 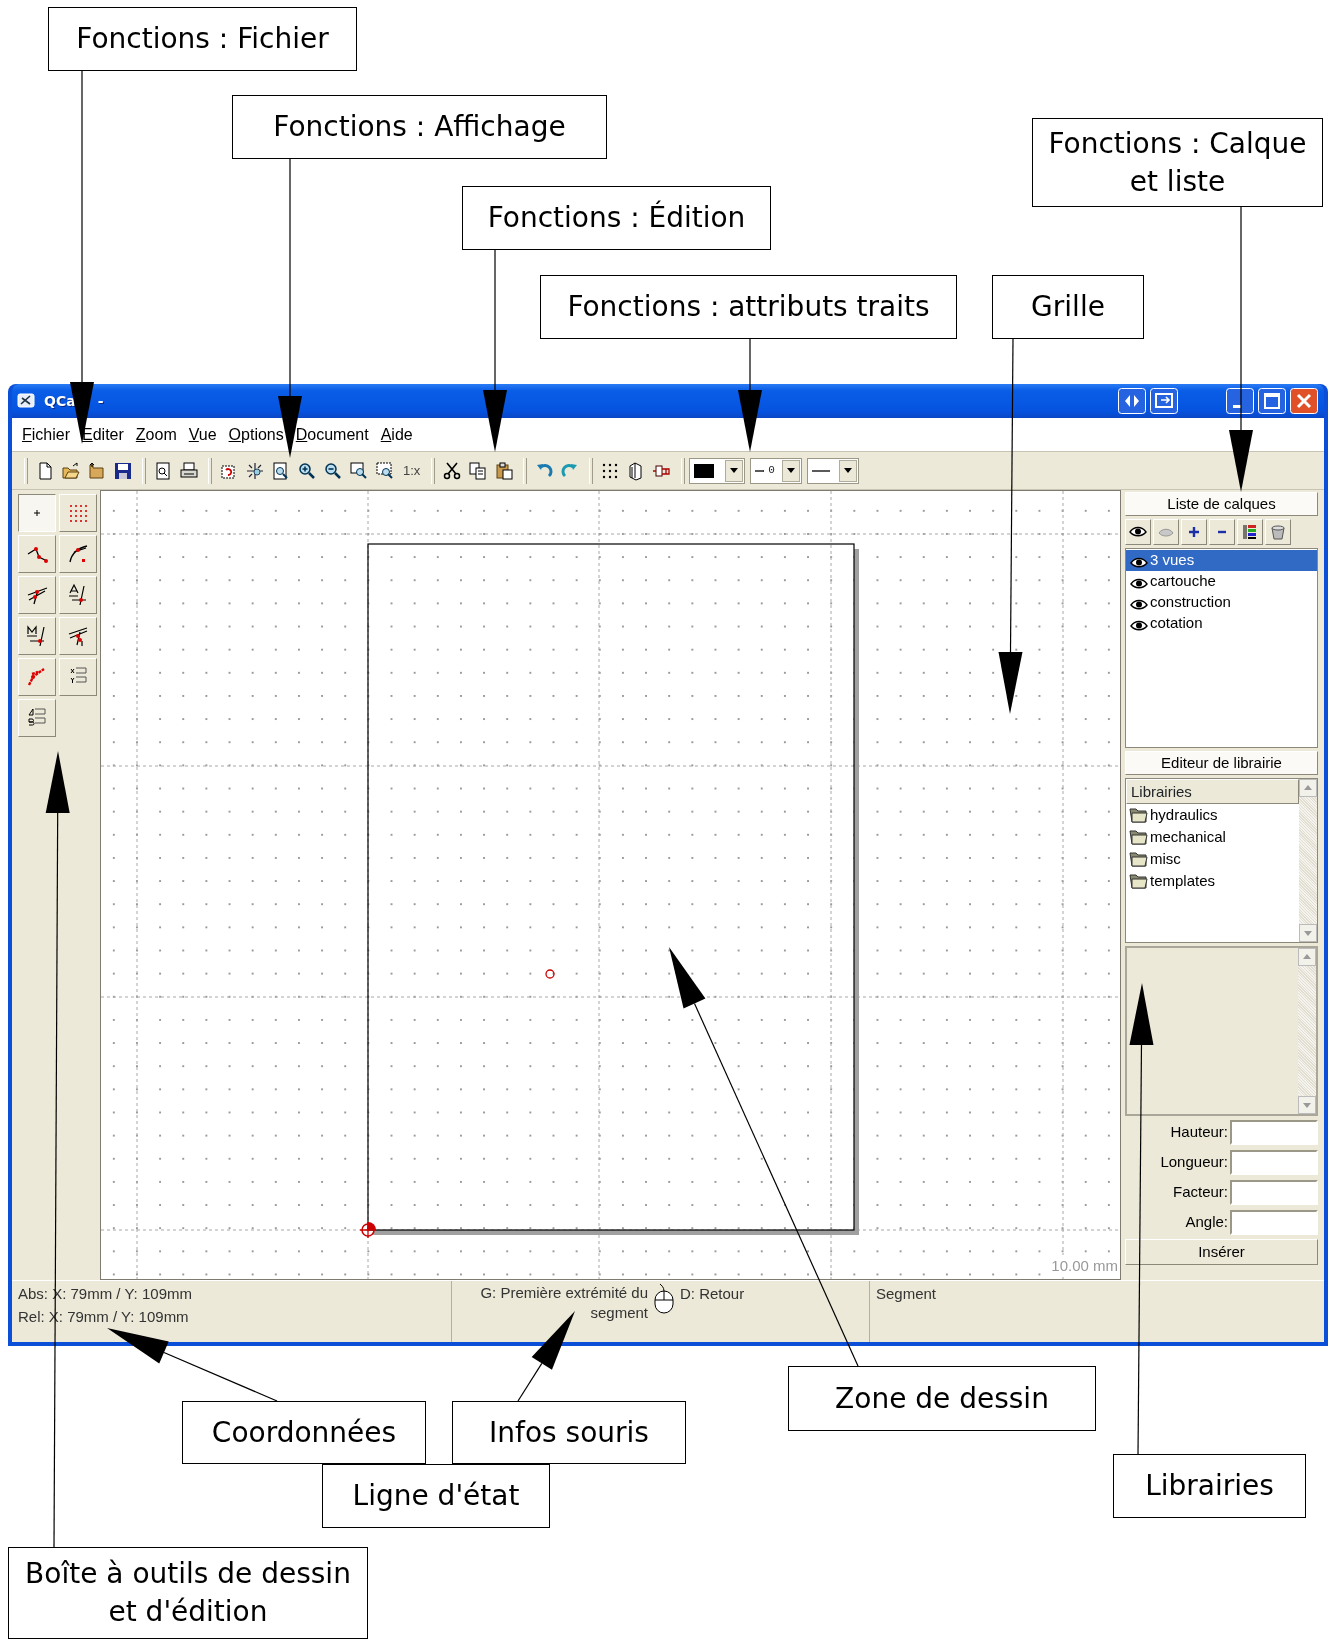 I want to click on menu-item: Zoom, so click(x=156, y=434).